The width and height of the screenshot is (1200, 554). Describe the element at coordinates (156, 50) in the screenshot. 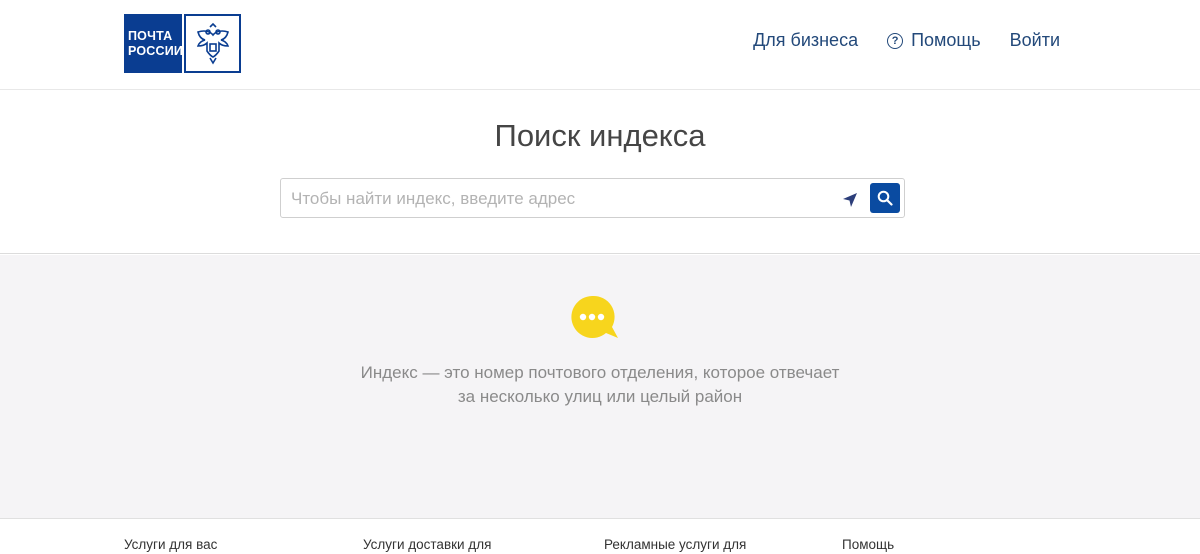

I see `logo-line-2: РОССИИ` at that location.